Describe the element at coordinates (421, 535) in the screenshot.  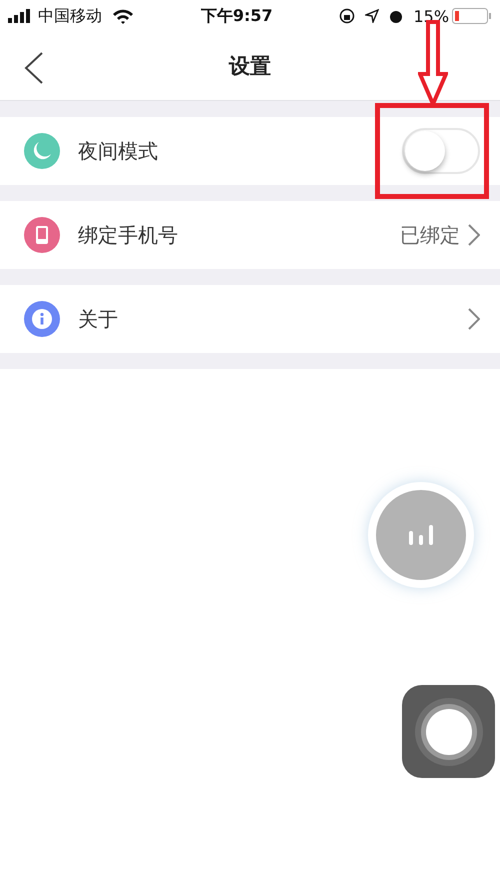
I see `bars-icon` at that location.